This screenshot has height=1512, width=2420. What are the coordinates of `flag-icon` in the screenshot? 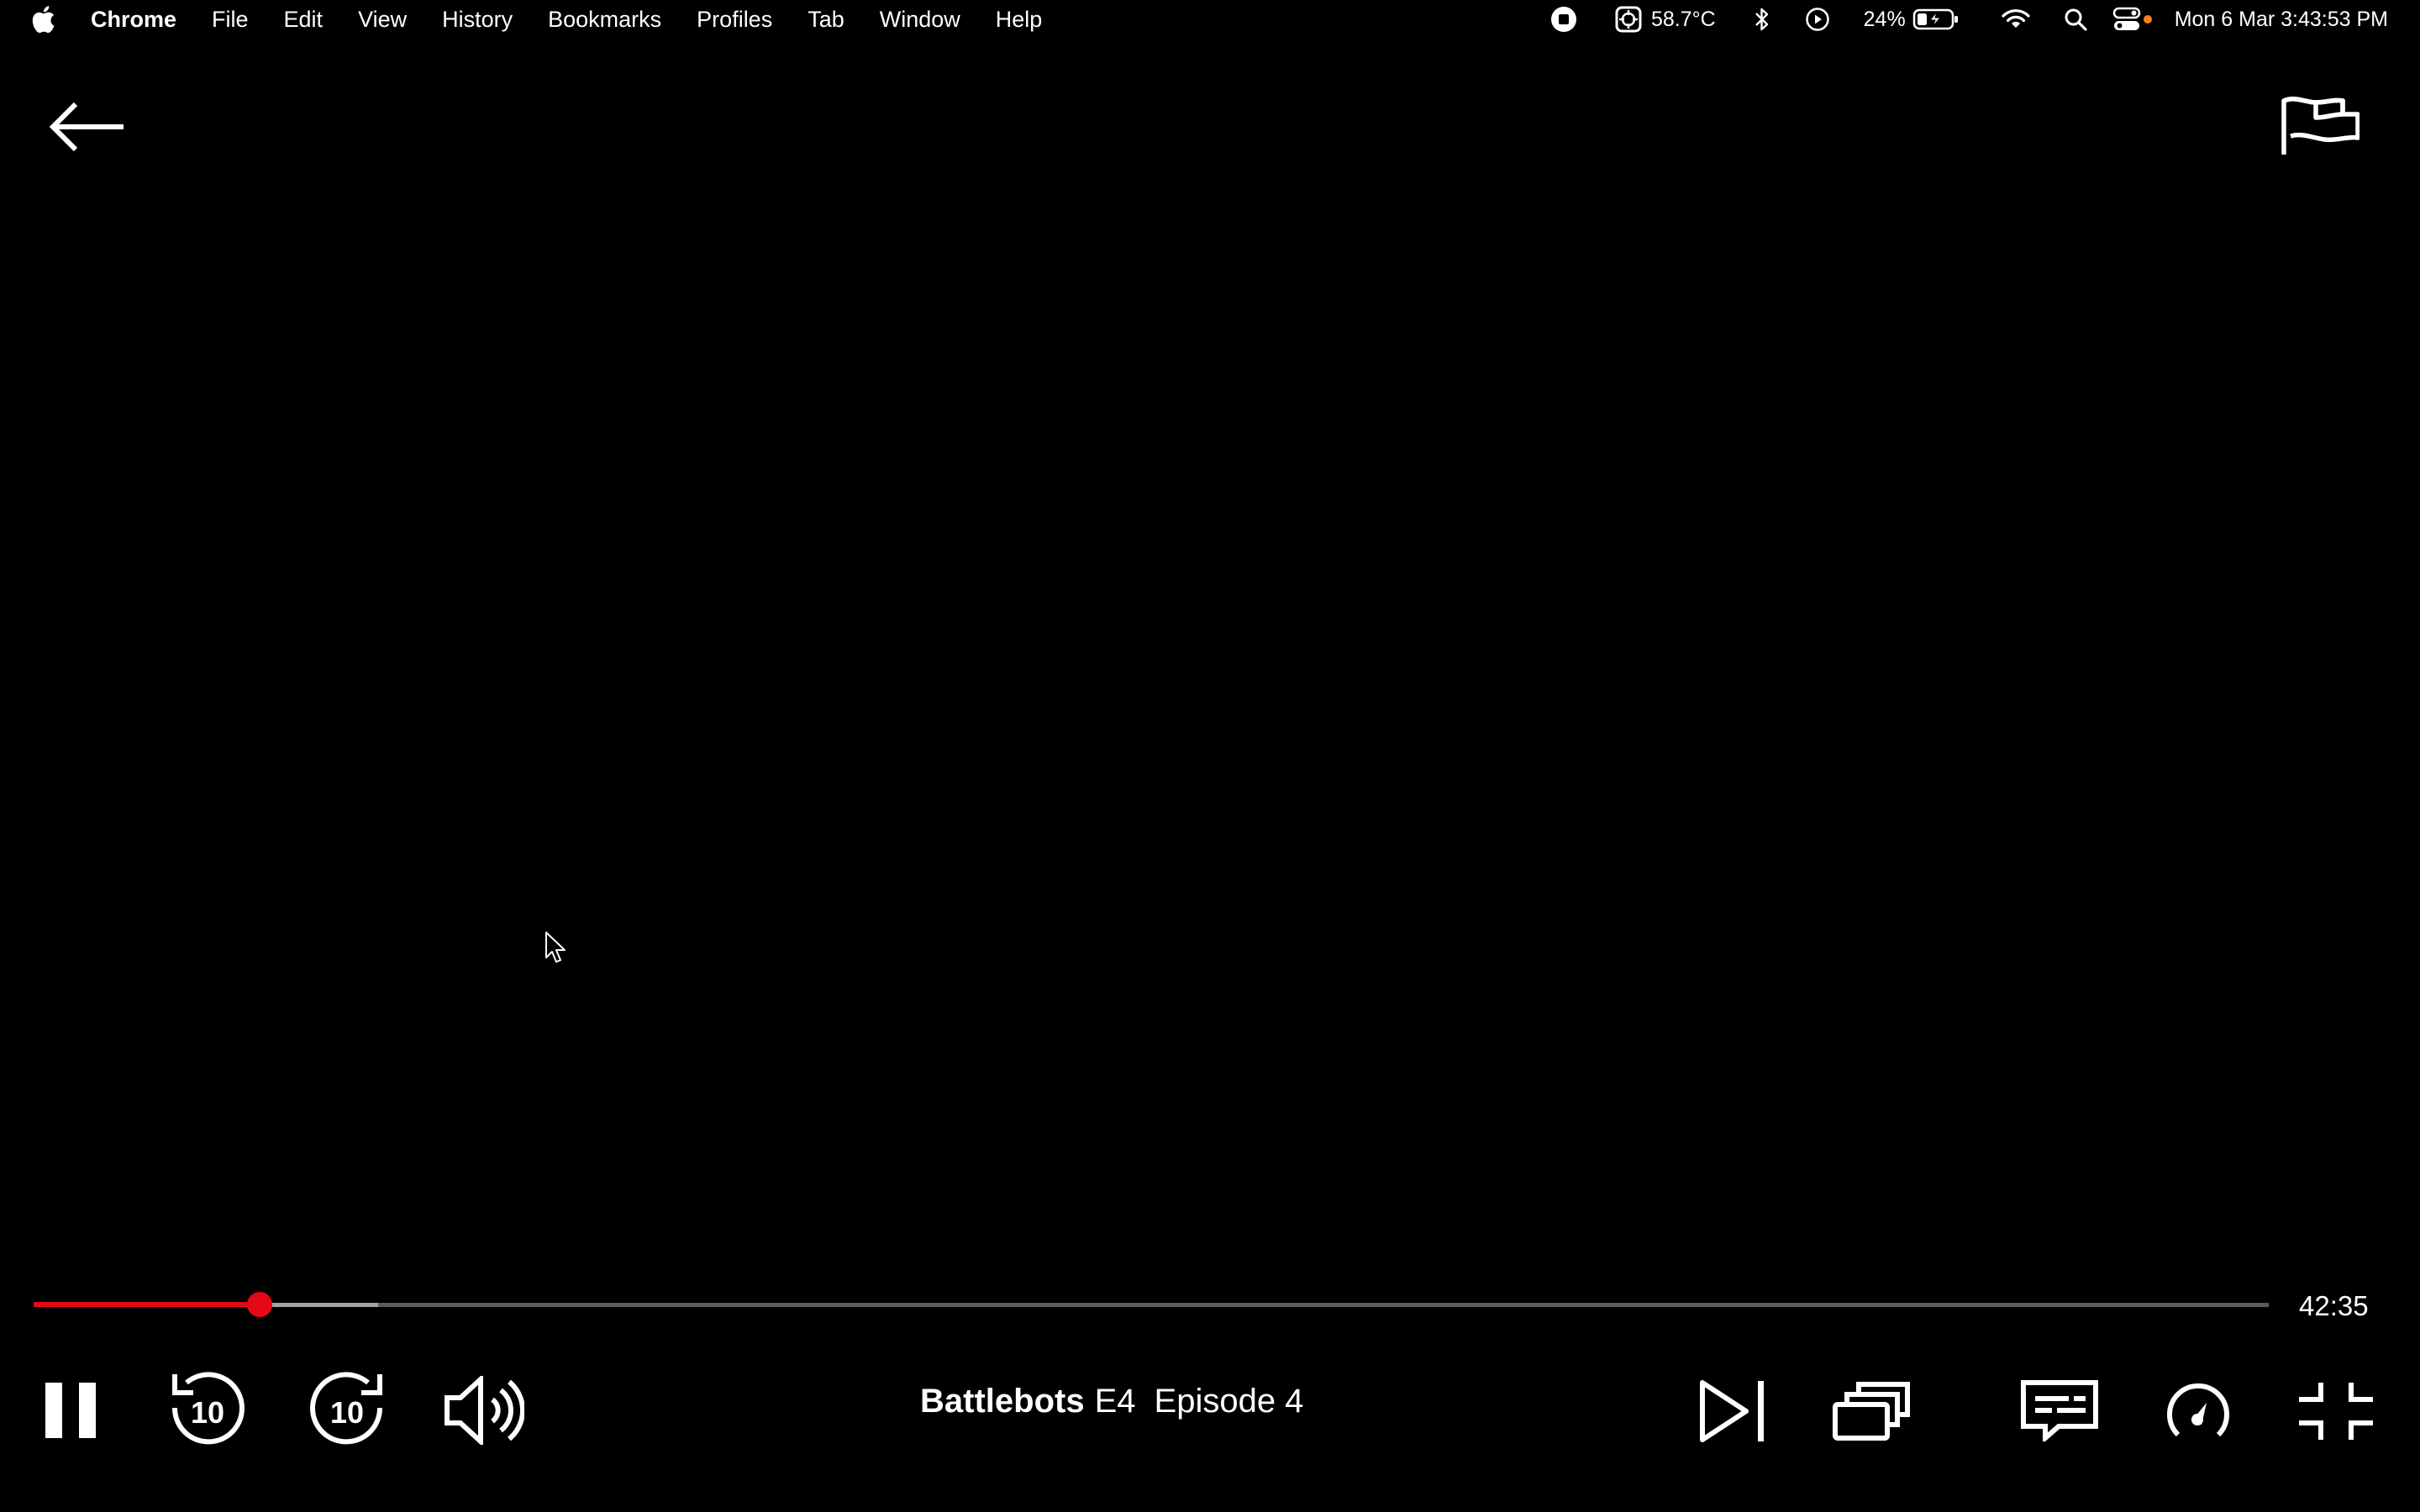 It's located at (2321, 126).